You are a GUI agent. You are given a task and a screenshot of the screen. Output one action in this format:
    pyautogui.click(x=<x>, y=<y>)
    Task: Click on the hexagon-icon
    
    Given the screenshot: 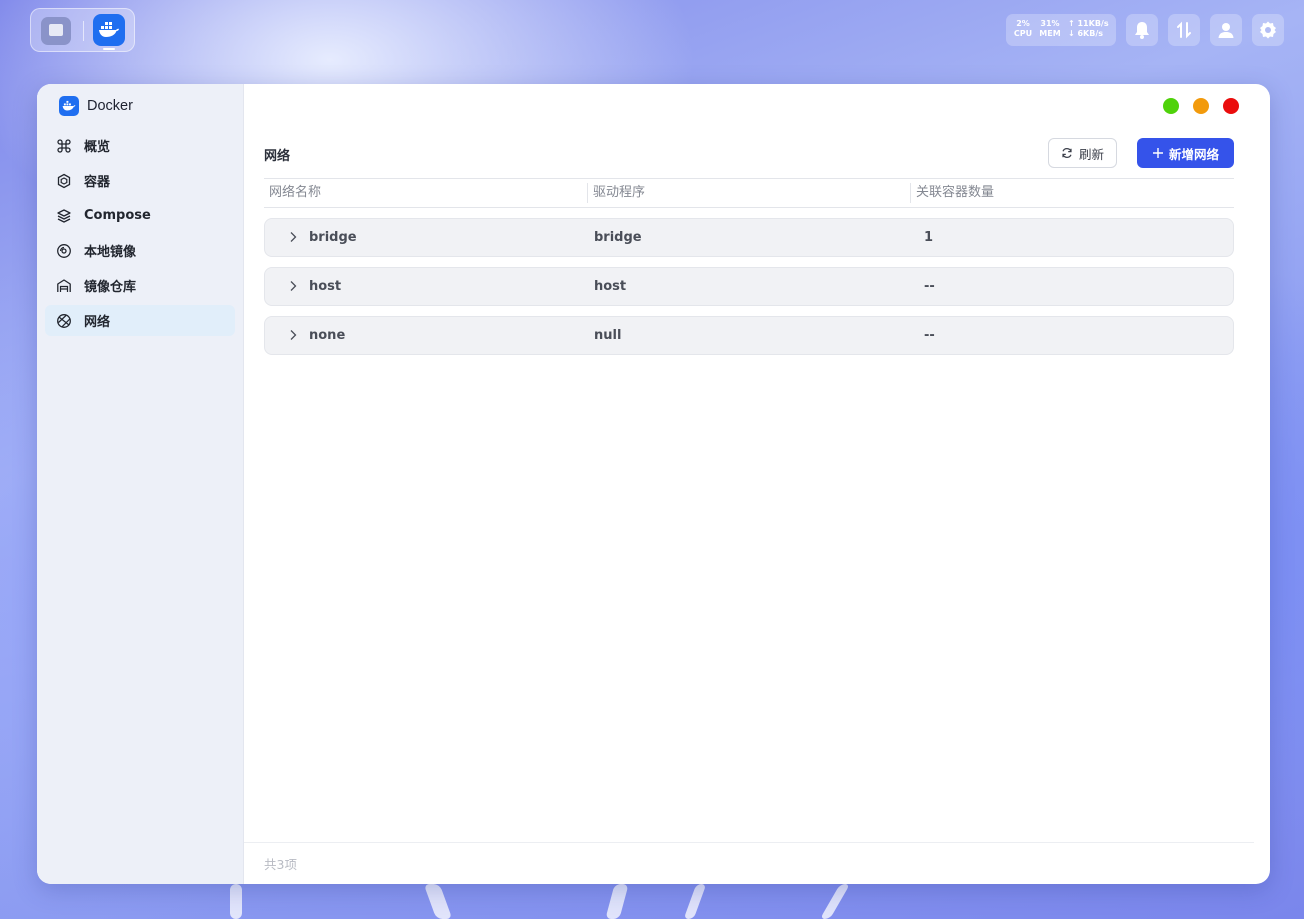 What is the action you would take?
    pyautogui.click(x=64, y=180)
    